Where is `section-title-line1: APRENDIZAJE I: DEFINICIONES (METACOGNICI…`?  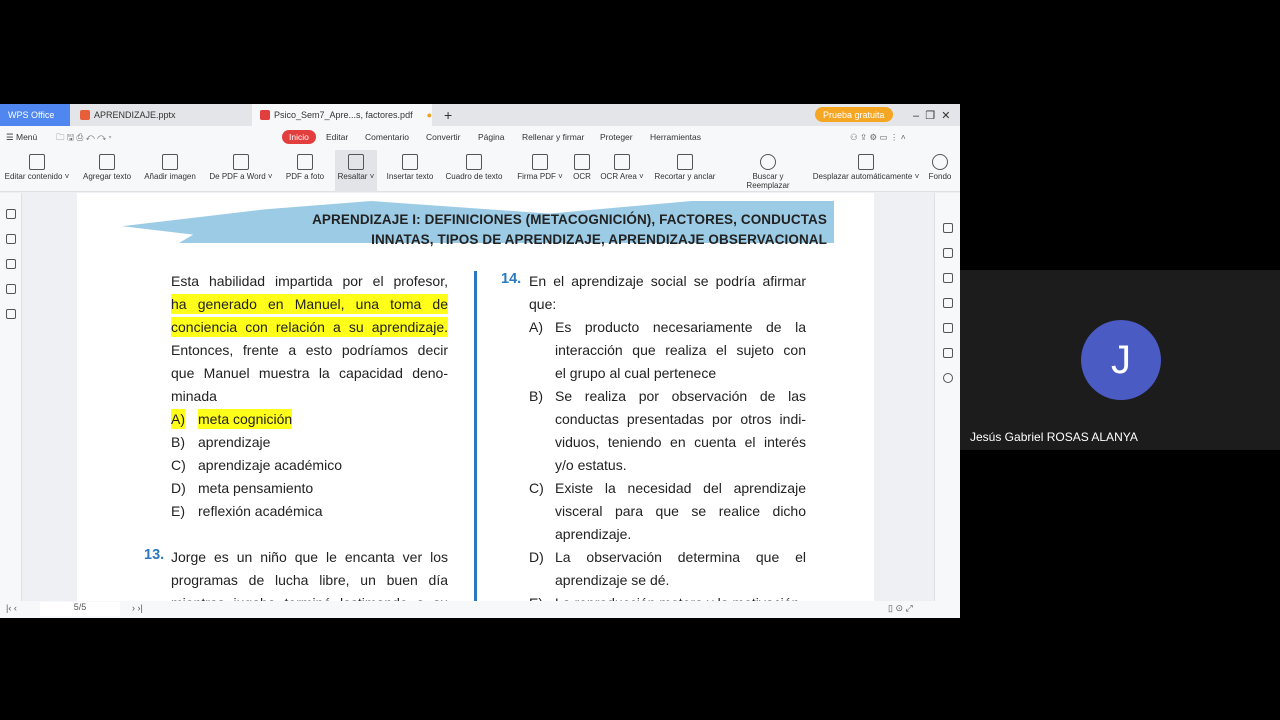
section-title-line1: APRENDIZAJE I: DEFINICIONES (METACOGNICI… is located at coordinates (569, 219).